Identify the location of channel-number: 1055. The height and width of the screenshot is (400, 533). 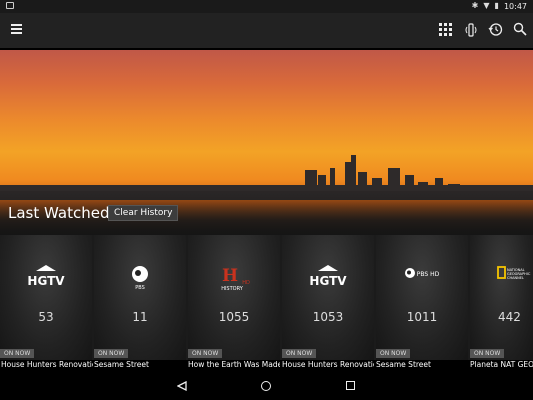
(234, 317).